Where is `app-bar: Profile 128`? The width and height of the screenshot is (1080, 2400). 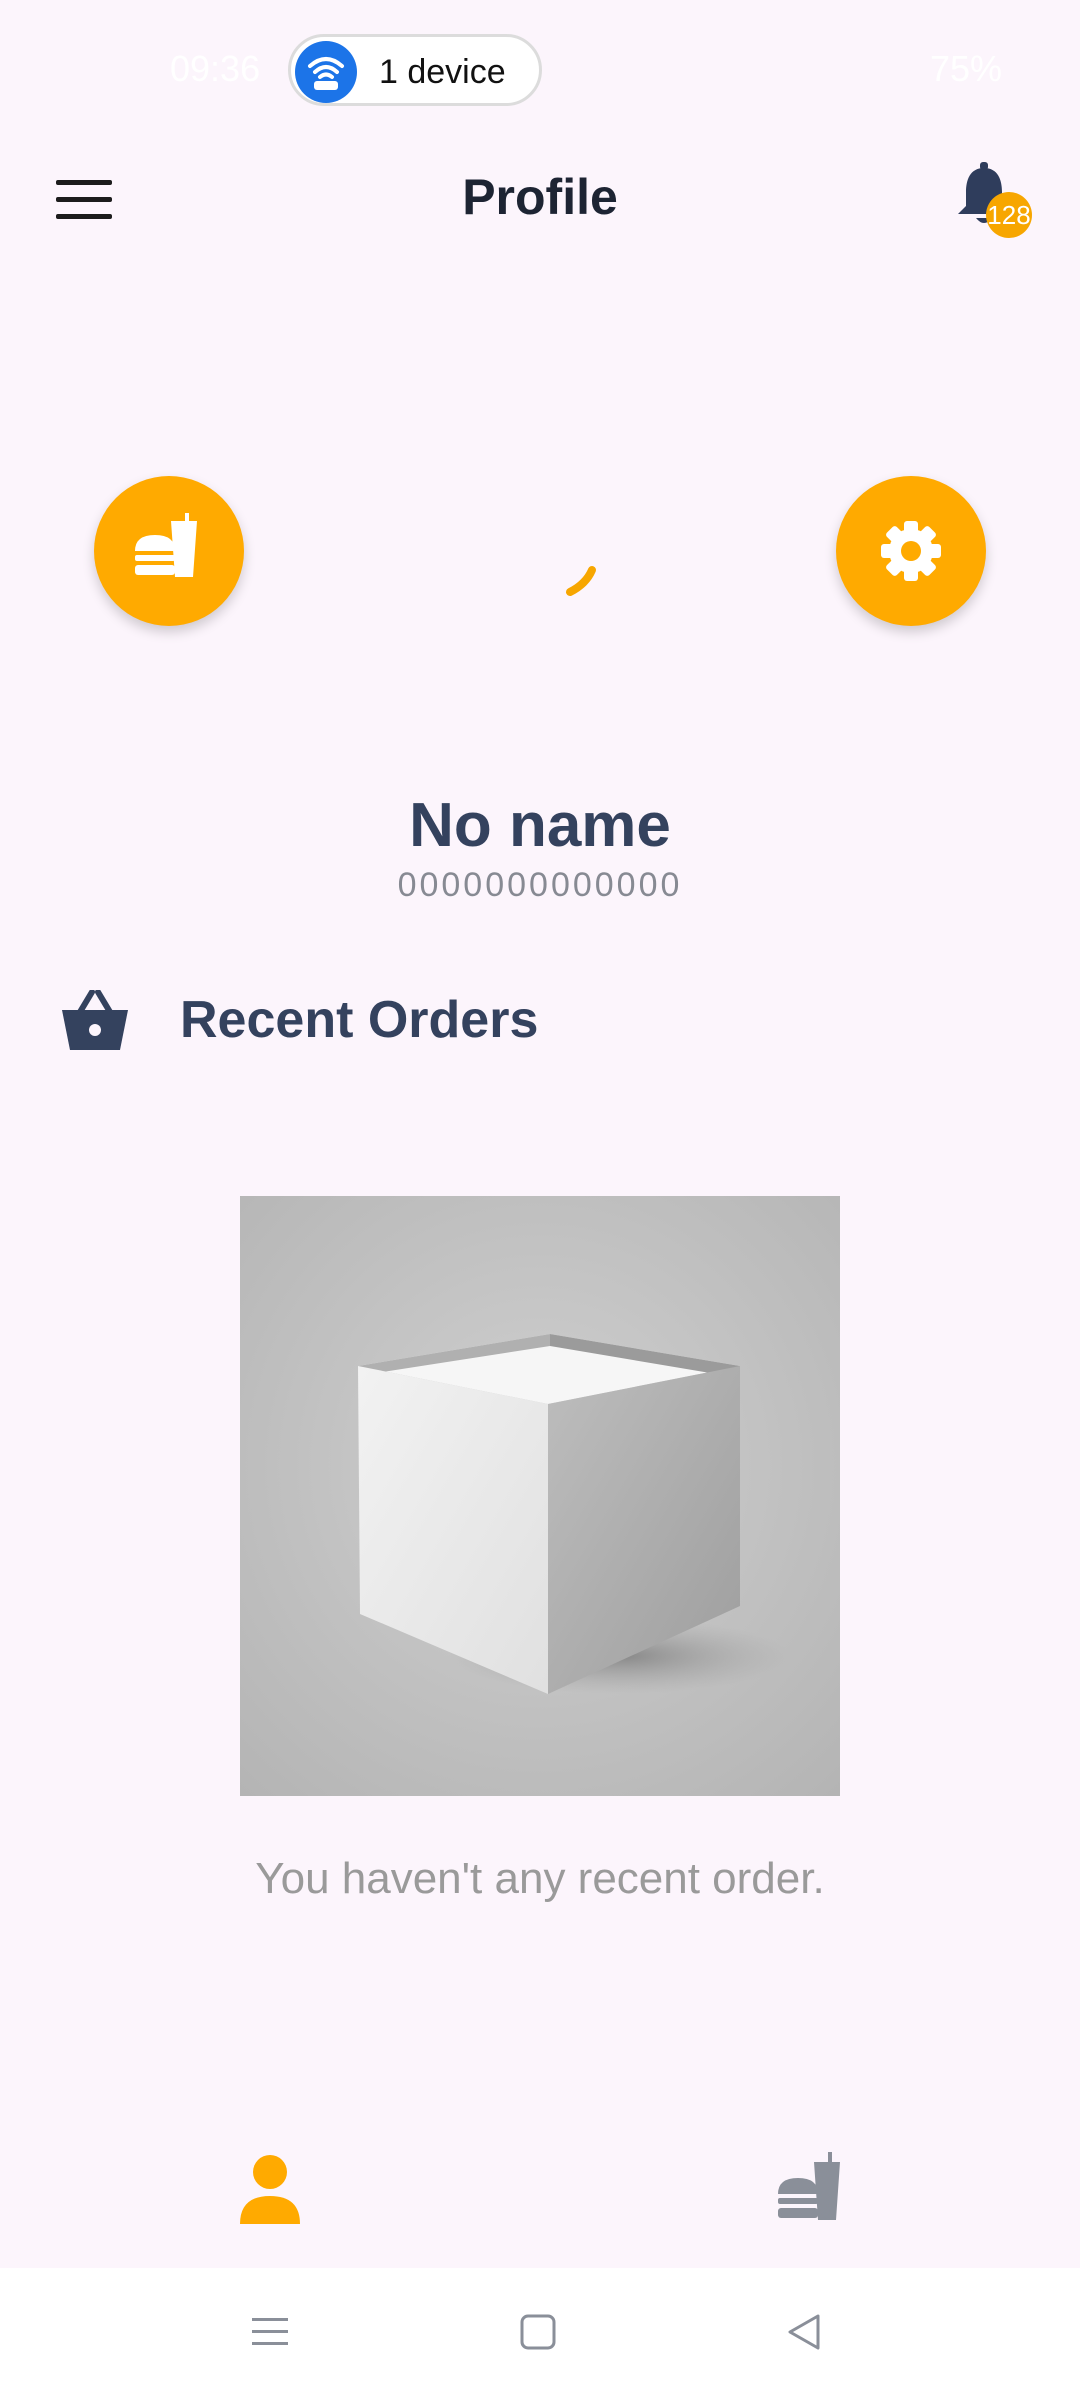 app-bar: Profile 128 is located at coordinates (540, 200).